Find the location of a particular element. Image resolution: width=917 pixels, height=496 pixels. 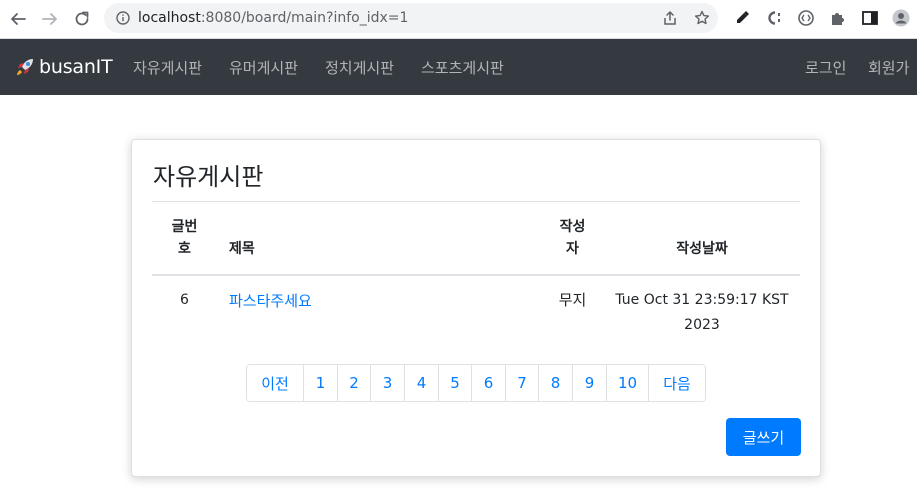

side-panel-icon is located at coordinates (870, 18).